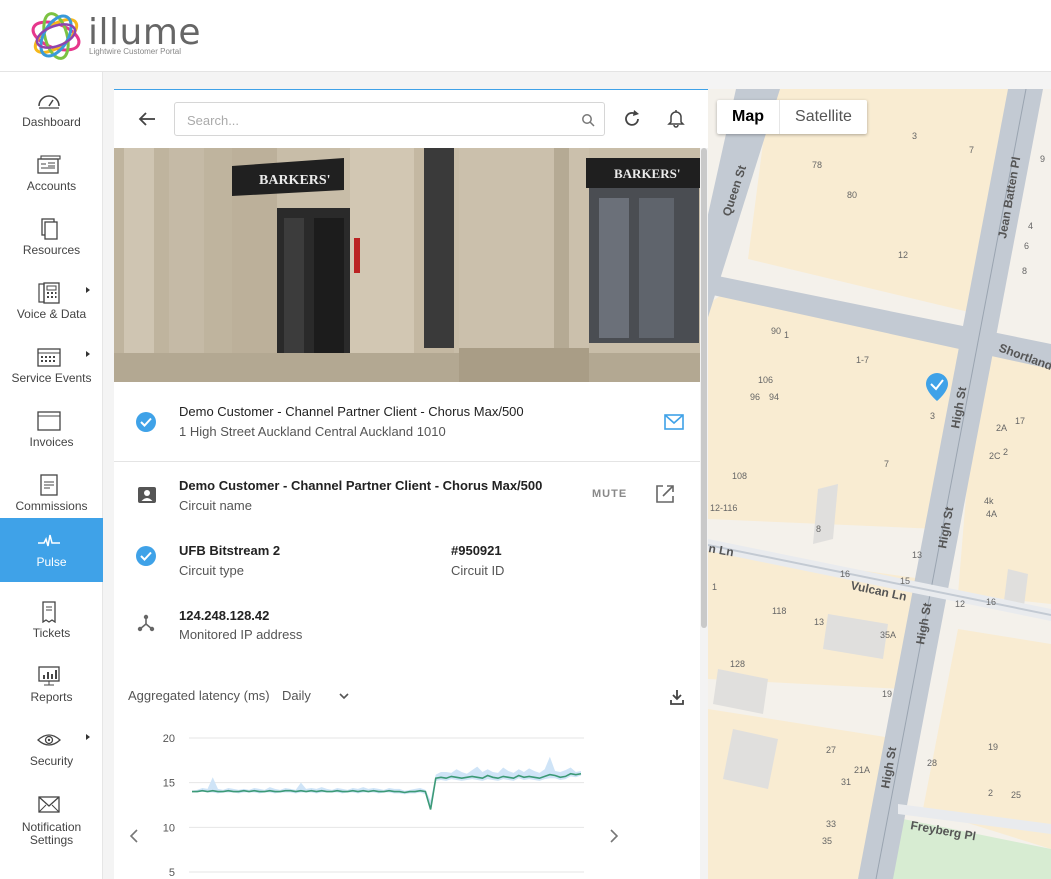 This screenshot has height=879, width=1051. What do you see at coordinates (831, 750) in the screenshot?
I see `map-address-number: 27` at bounding box center [831, 750].